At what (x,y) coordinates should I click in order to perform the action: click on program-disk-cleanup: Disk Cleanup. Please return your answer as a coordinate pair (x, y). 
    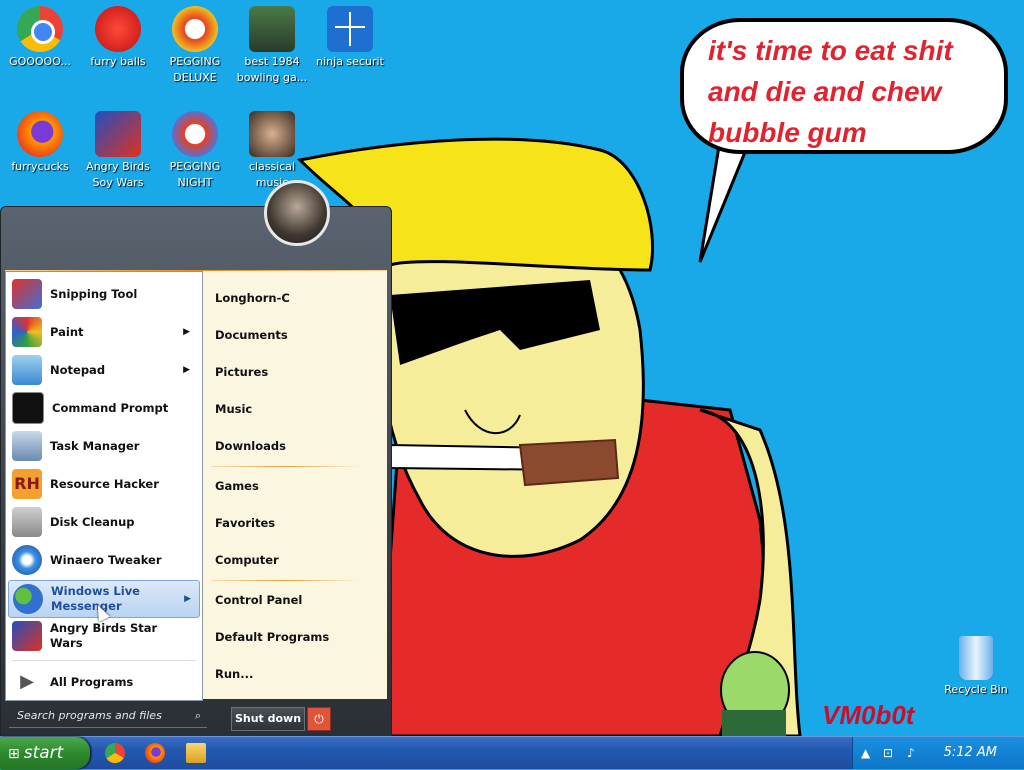
    Looking at the image, I should click on (103, 522).